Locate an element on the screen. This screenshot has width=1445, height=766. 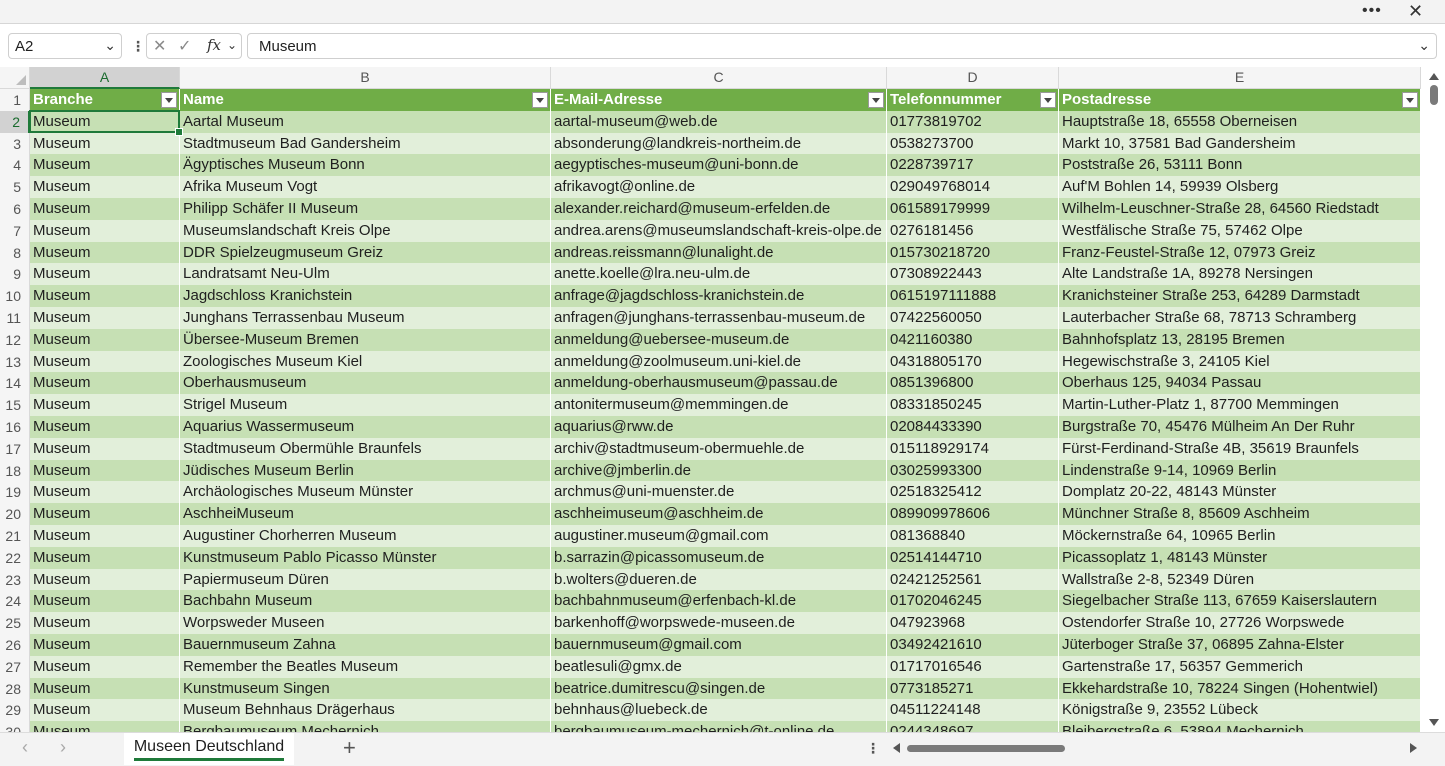
table-cell: 02518325412 is located at coordinates (973, 492).